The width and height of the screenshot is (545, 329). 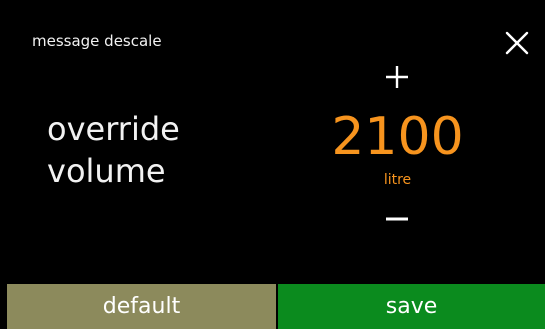 I want to click on save-button: save, so click(x=411, y=306).